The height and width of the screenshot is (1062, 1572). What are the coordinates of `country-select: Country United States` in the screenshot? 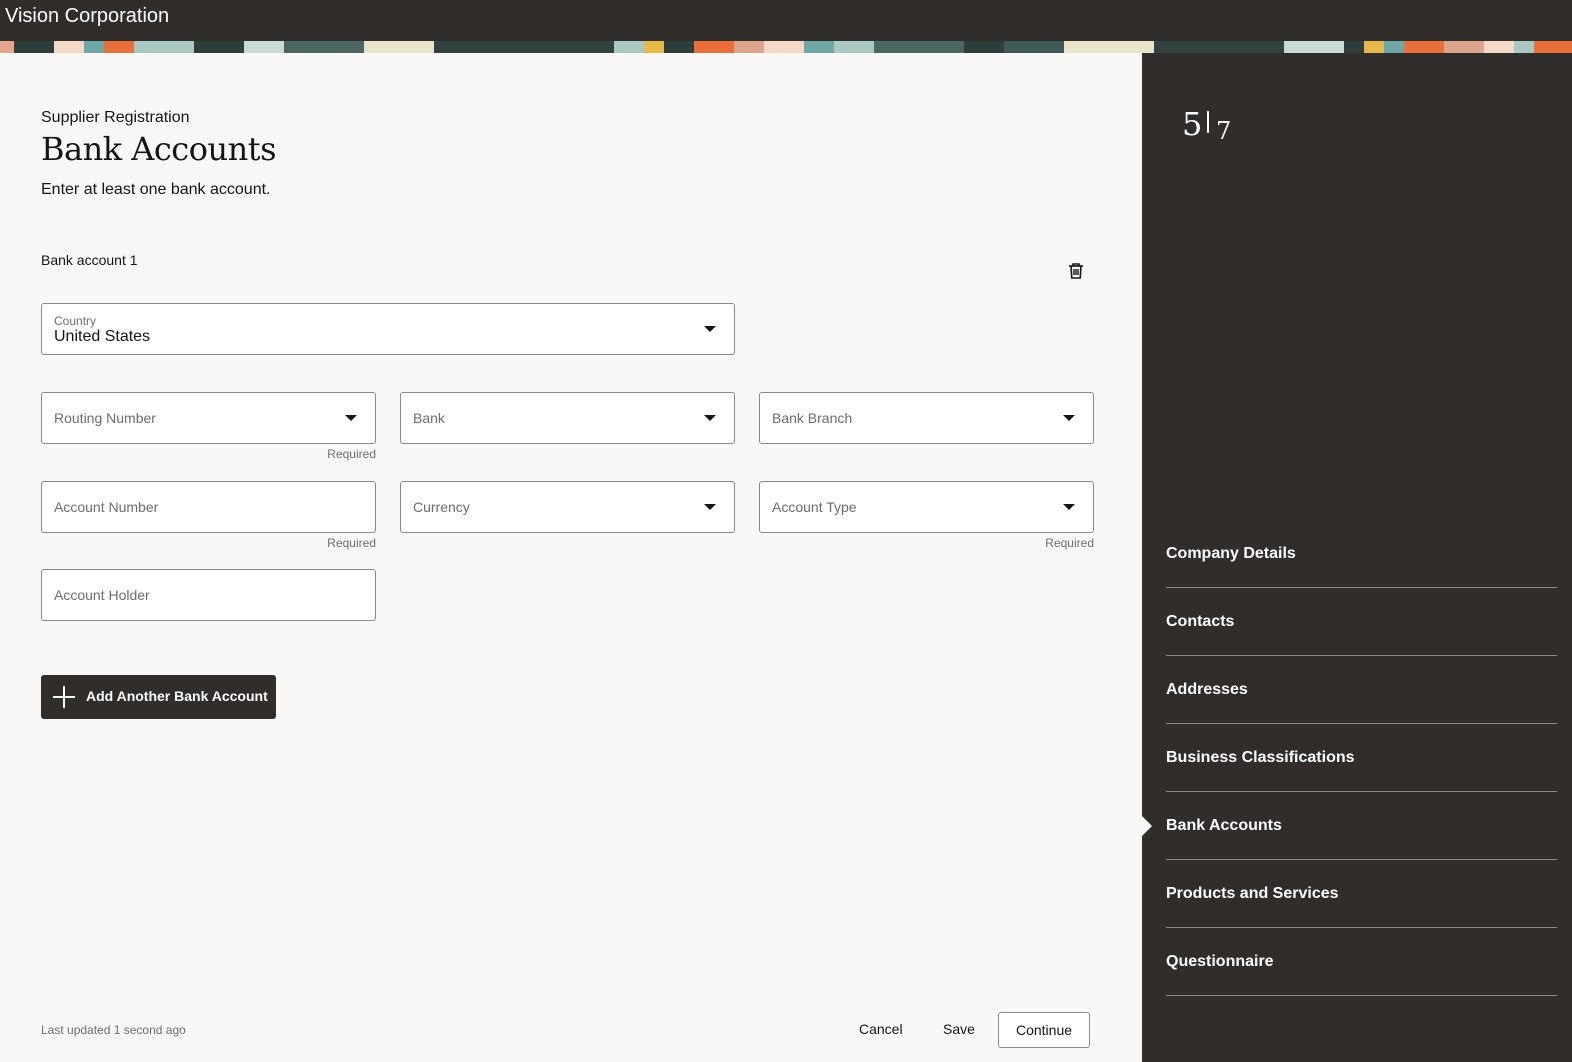 It's located at (388, 329).